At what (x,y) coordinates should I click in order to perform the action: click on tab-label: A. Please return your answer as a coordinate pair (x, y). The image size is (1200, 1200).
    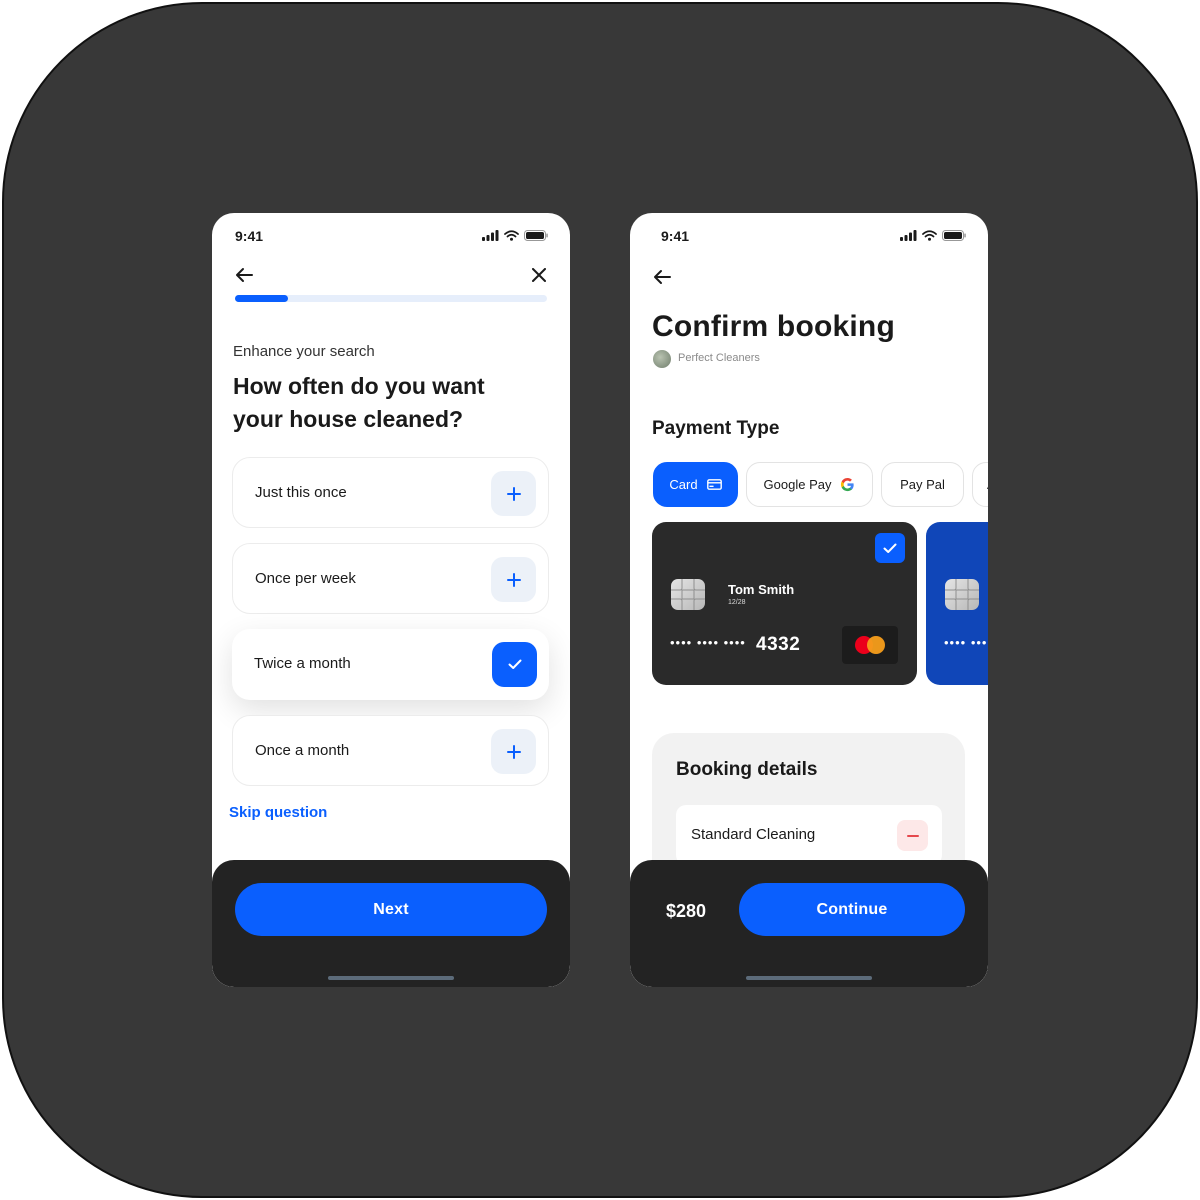
    Looking at the image, I should click on (987, 484).